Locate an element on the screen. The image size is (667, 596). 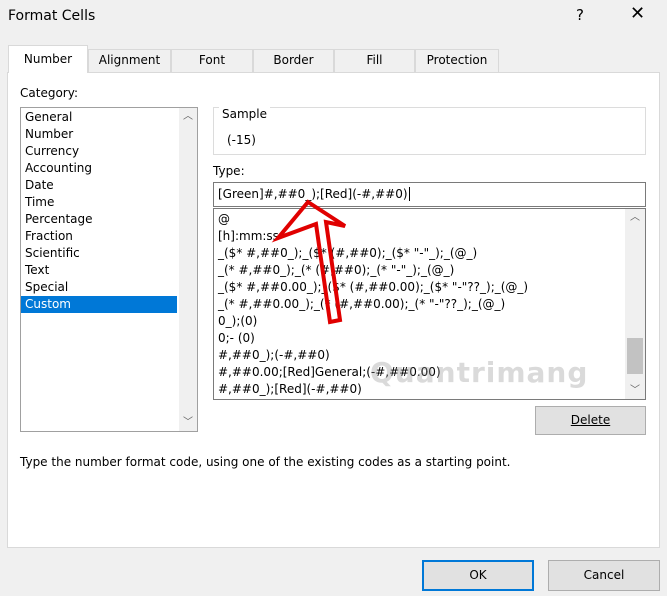
ok-button: OK is located at coordinates (478, 575).